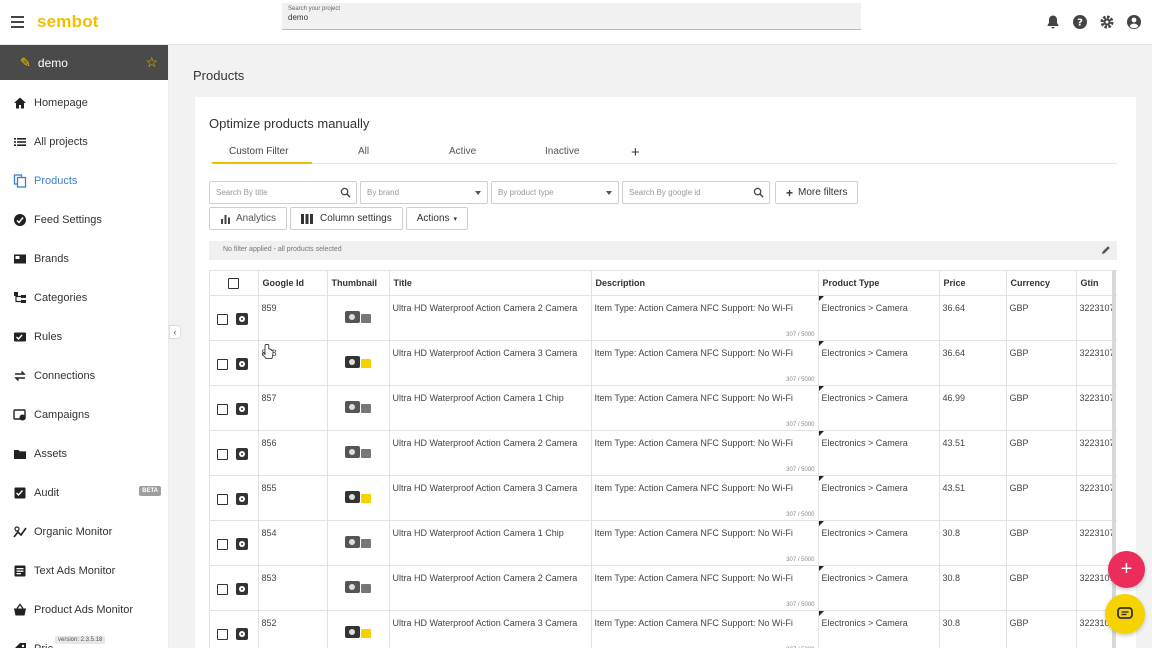 The width and height of the screenshot is (1152, 648). What do you see at coordinates (17, 22) in the screenshot?
I see `menu-icon` at bounding box center [17, 22].